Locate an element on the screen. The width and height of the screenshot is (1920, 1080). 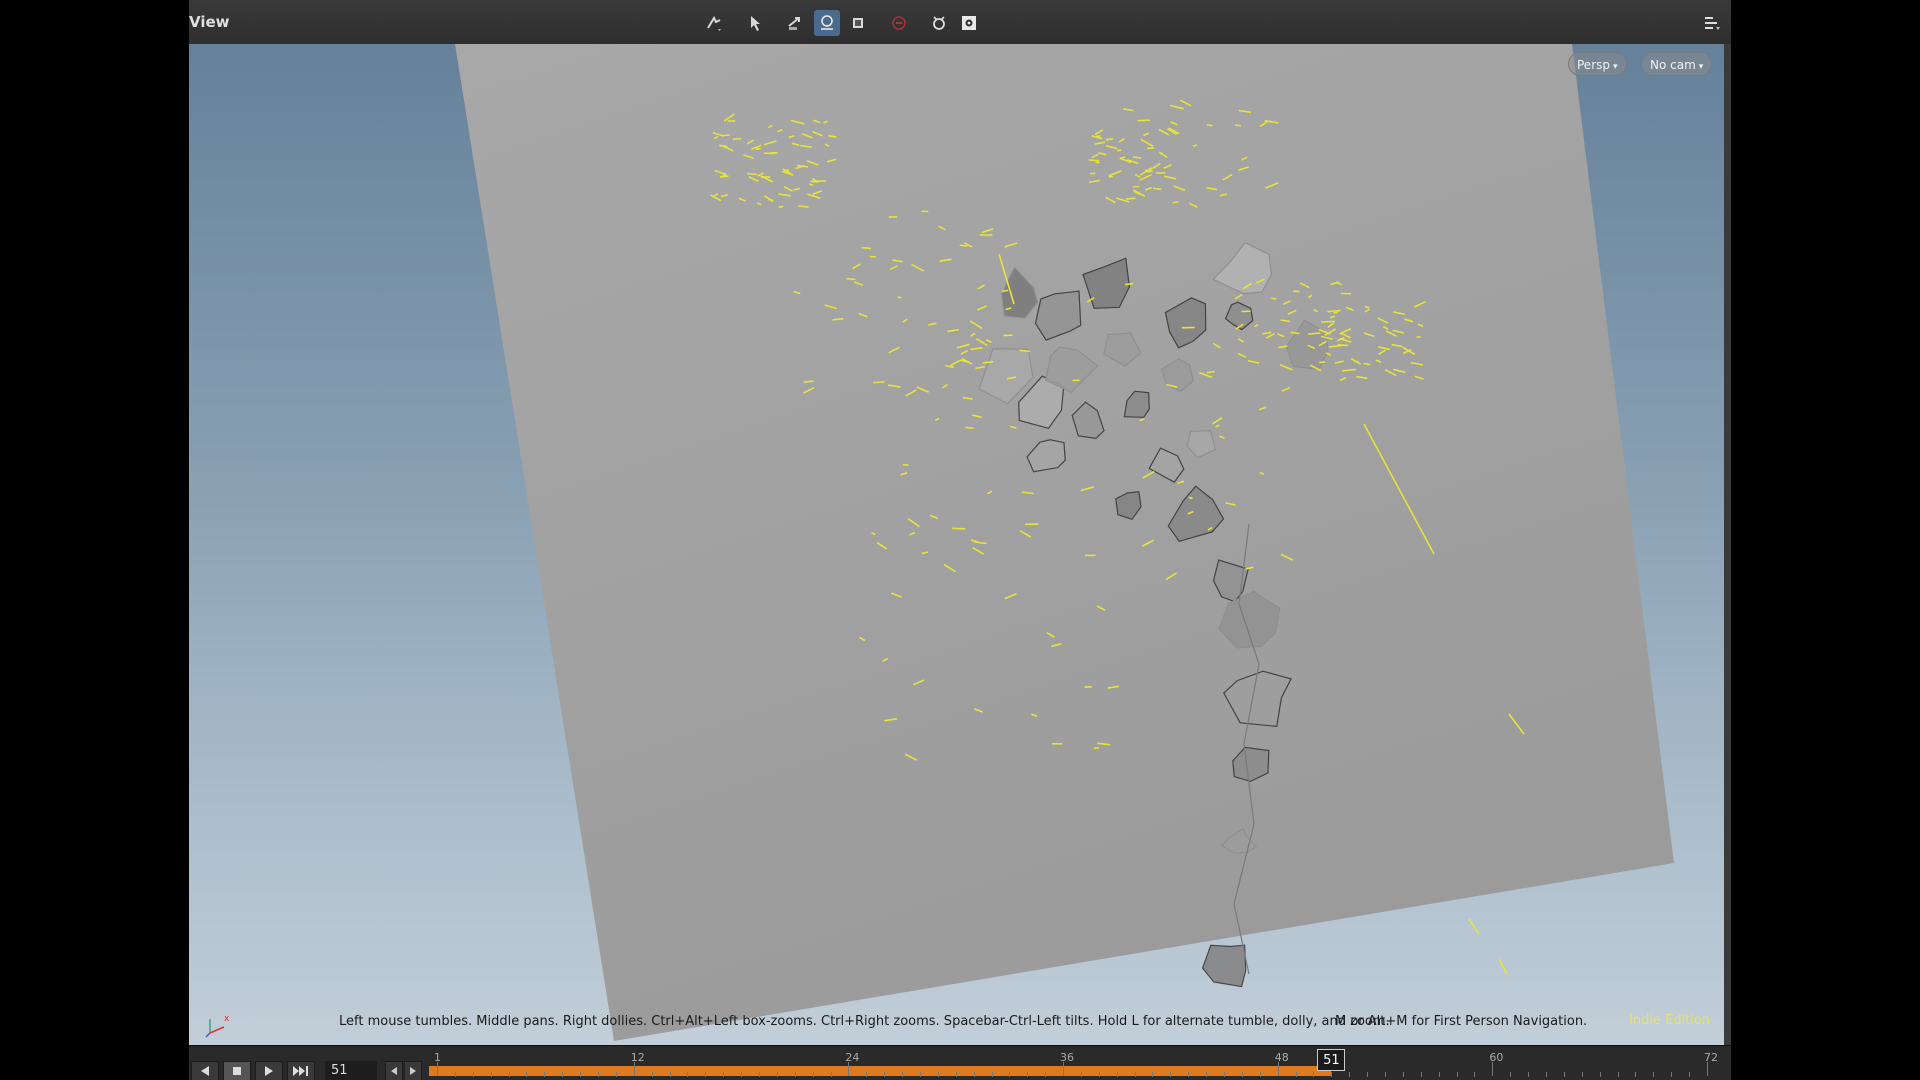
select-tool-icon is located at coordinates (756, 23).